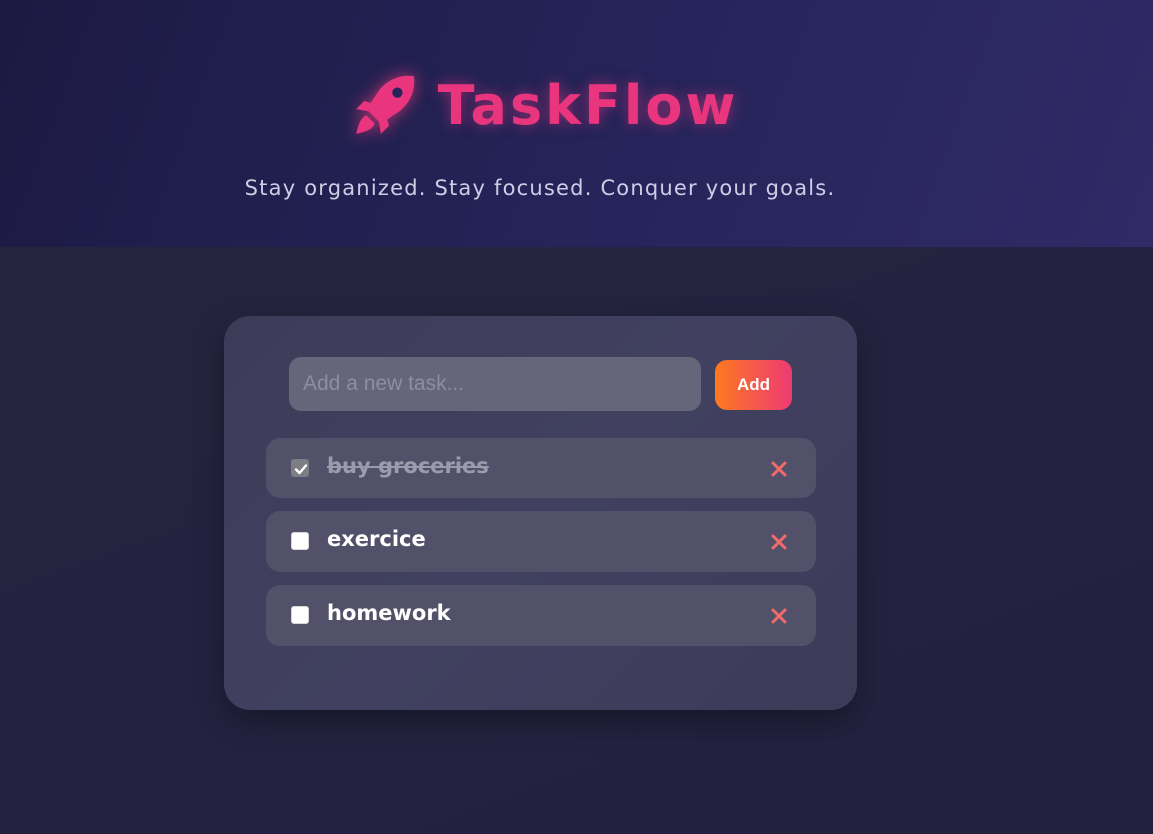  I want to click on task-list: buy groceries exercice homework, so click(541, 548).